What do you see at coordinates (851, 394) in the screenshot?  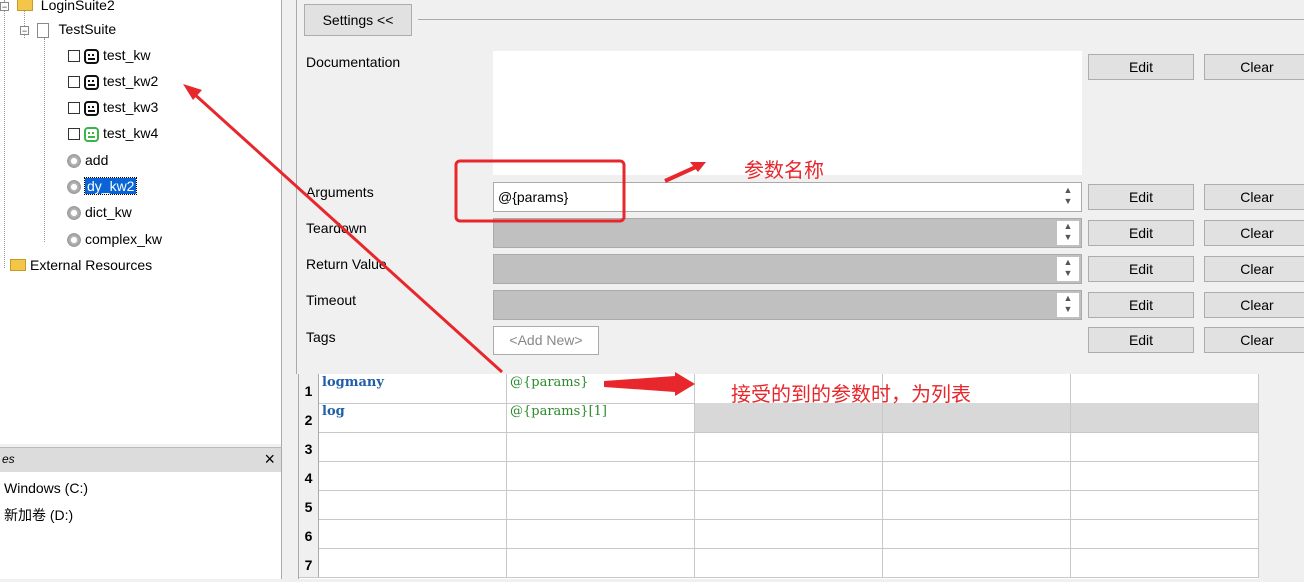 I see `annotation-param-list: 接受的到的参数时，为列表` at bounding box center [851, 394].